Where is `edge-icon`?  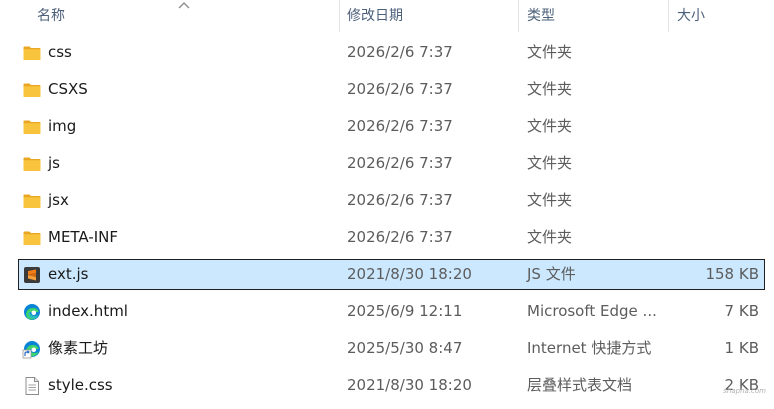
edge-icon is located at coordinates (32, 312).